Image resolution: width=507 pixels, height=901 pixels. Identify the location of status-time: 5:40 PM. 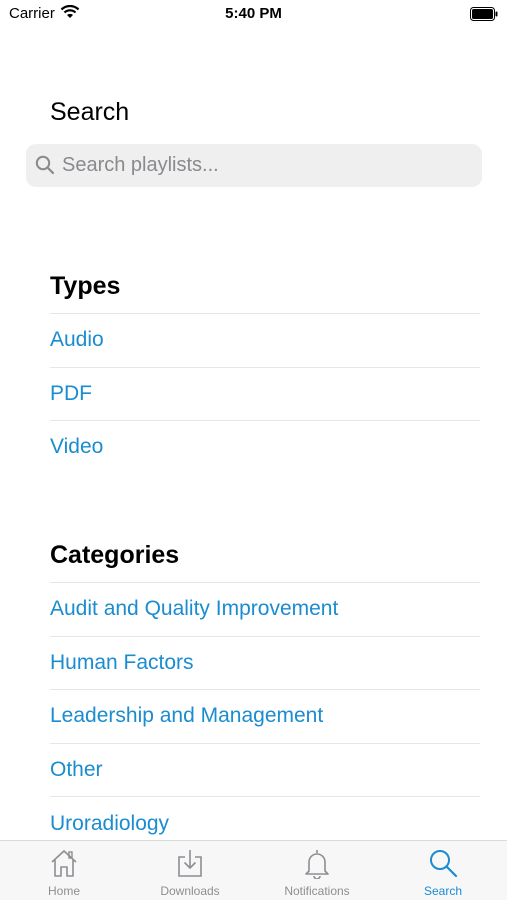
(253, 13).